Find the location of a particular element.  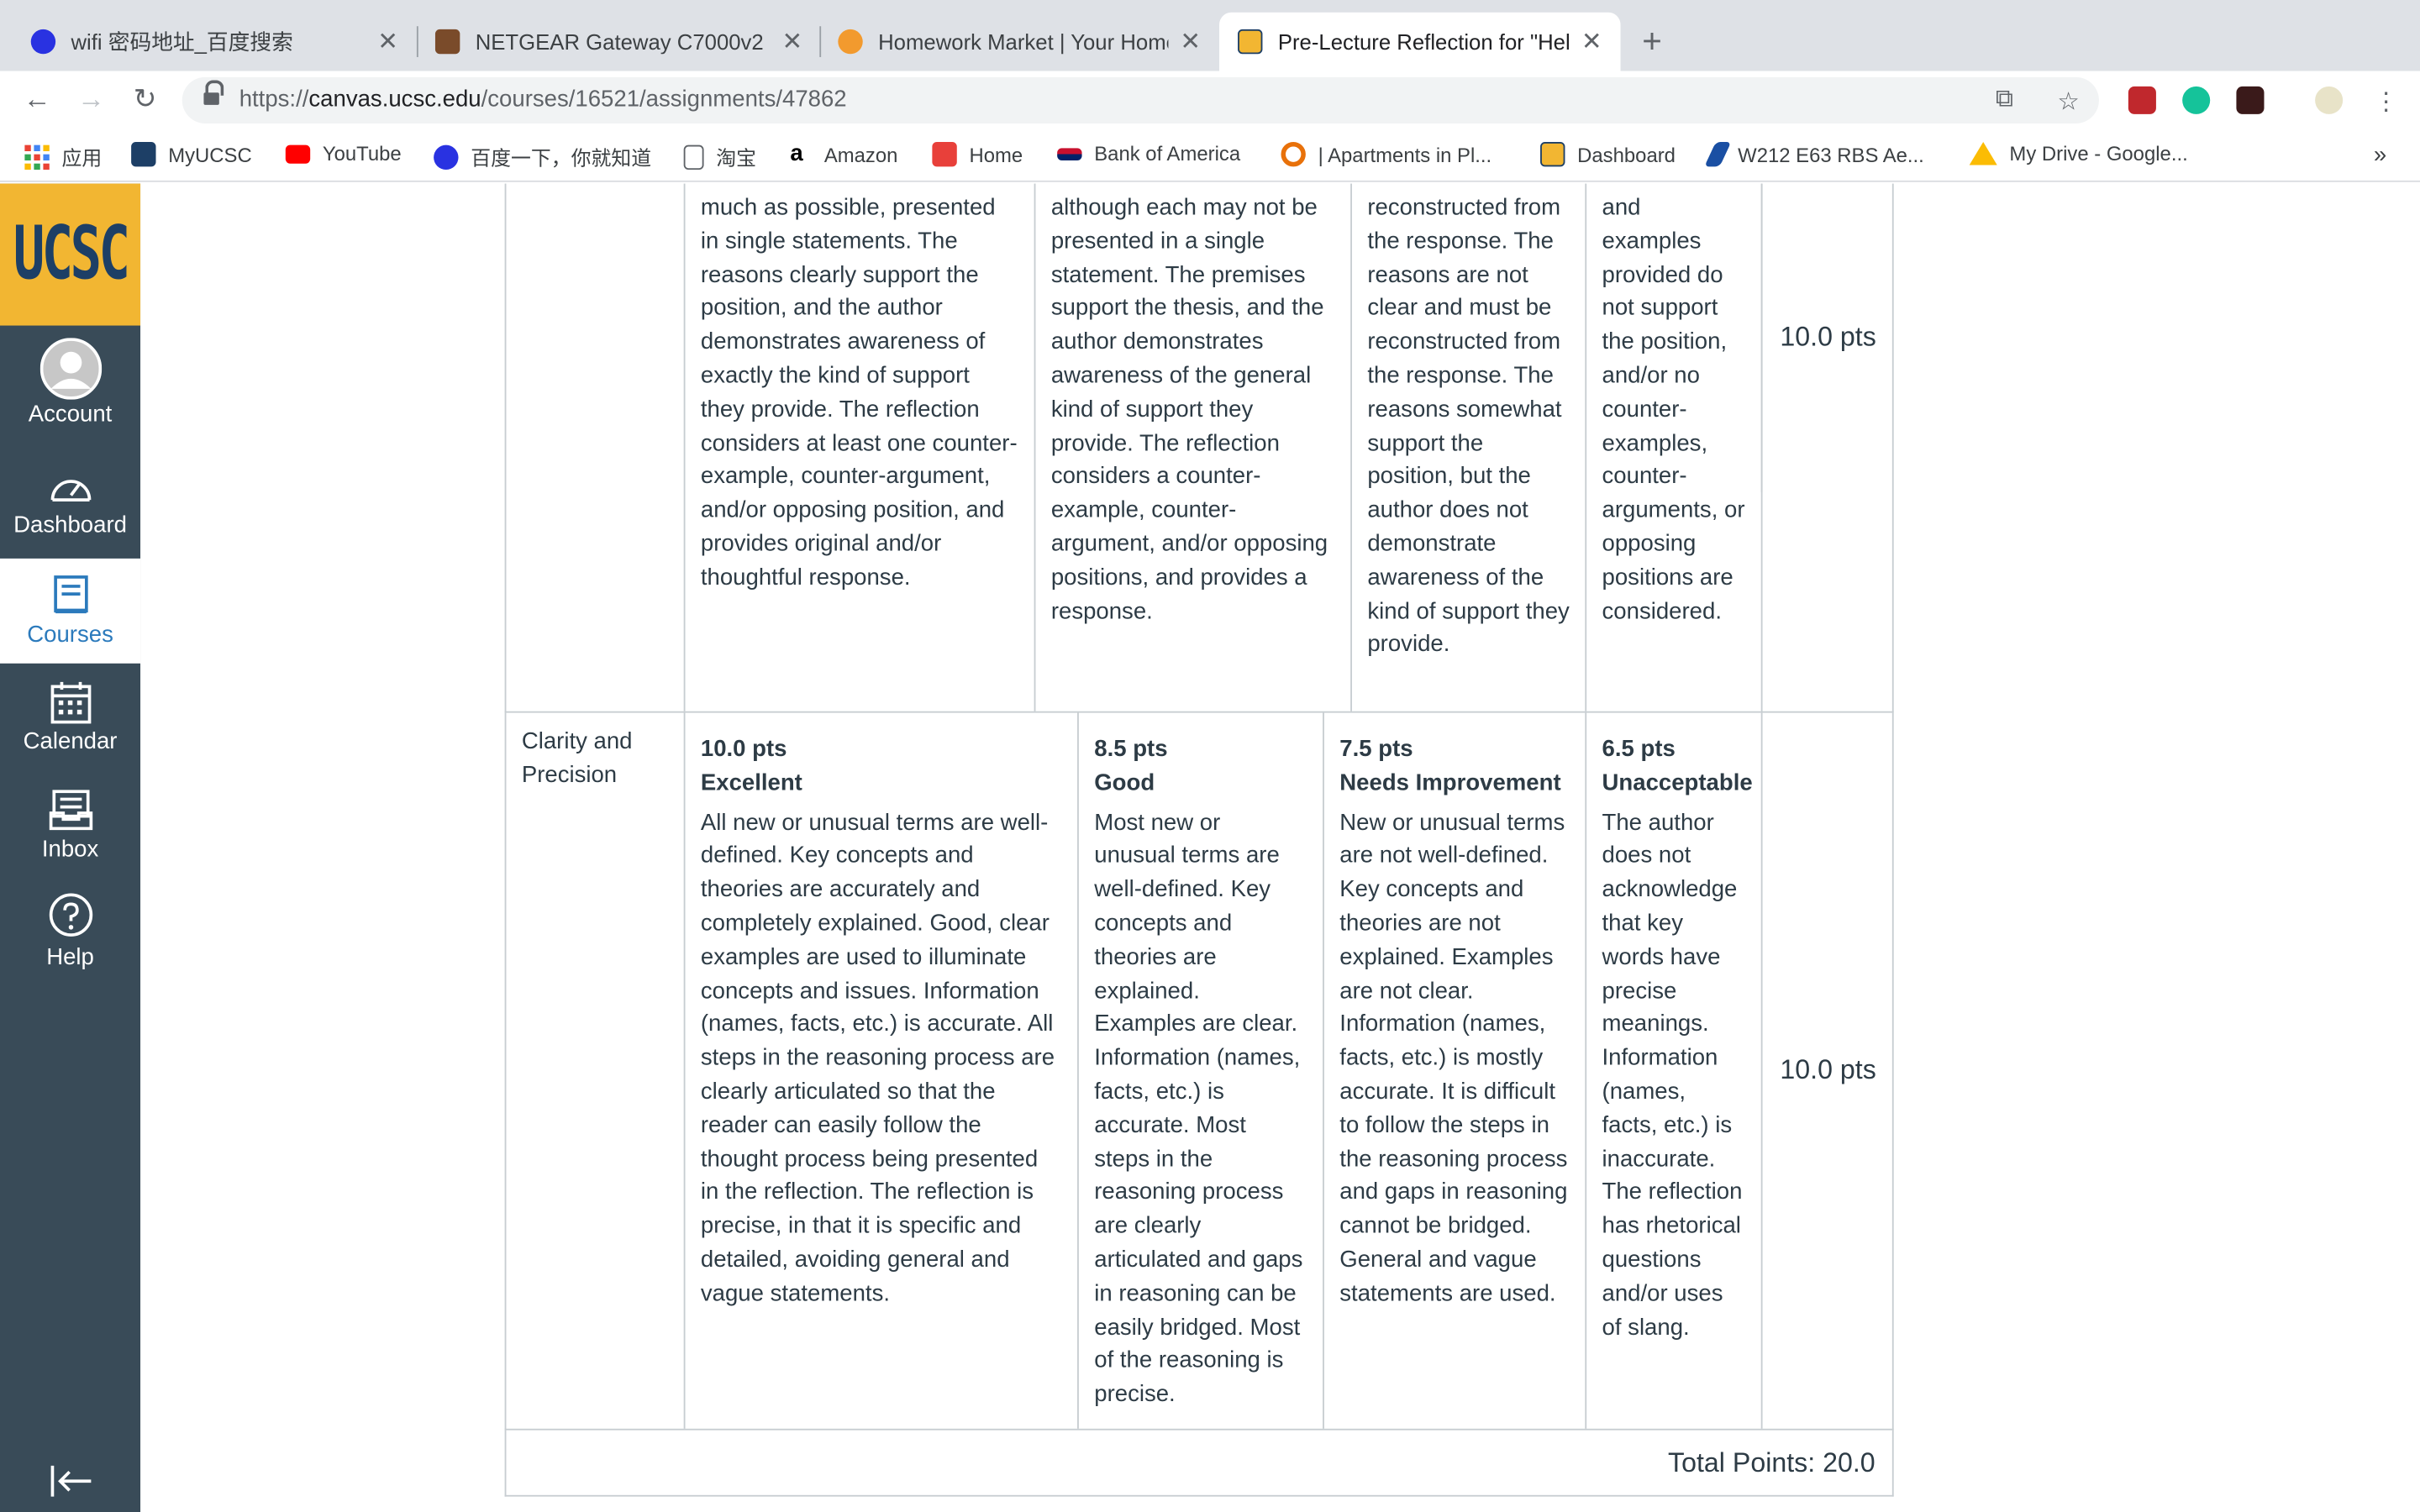

nav-label: Calendar is located at coordinates (70, 741).